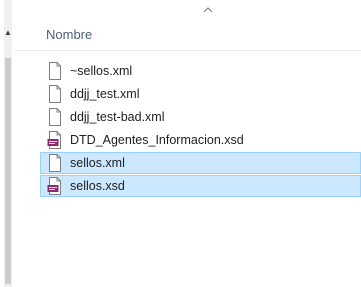 This screenshot has width=361, height=287. What do you see at coordinates (105, 94) in the screenshot?
I see `file-name: ddjj_test.xml` at bounding box center [105, 94].